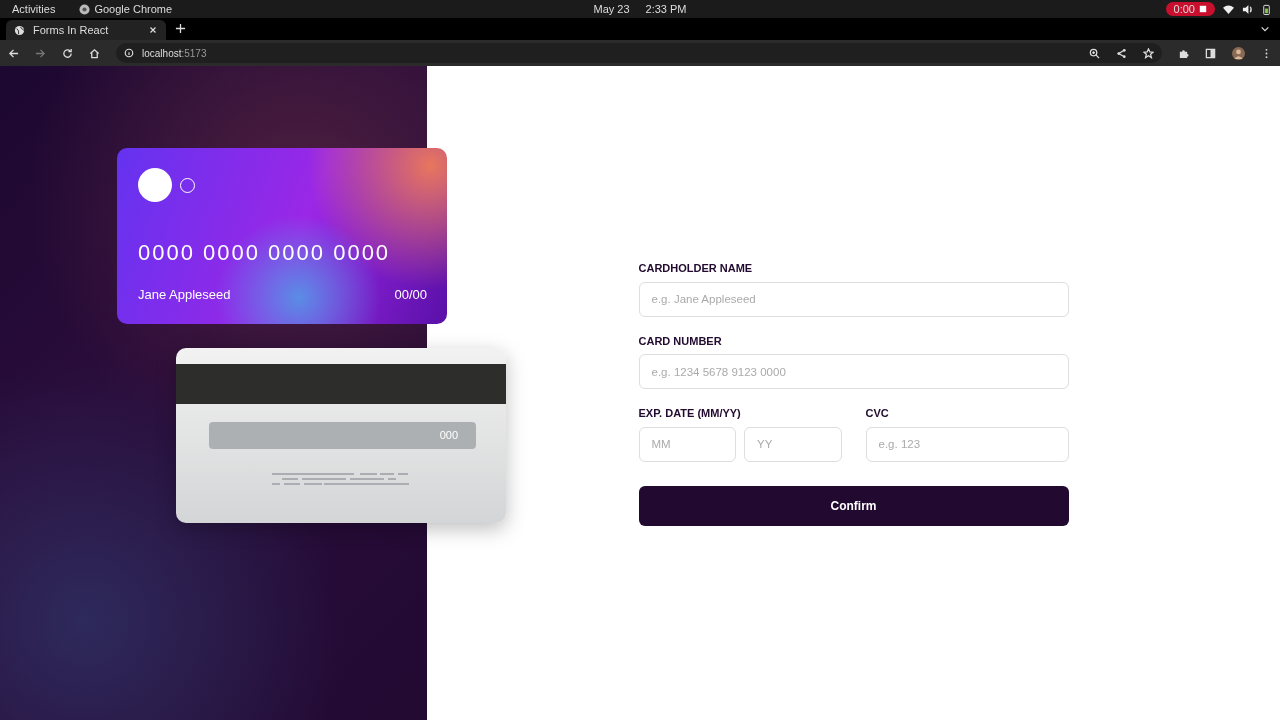  Describe the element at coordinates (184, 295) in the screenshot. I see `cardholder-name: Jane Appleseed` at that location.